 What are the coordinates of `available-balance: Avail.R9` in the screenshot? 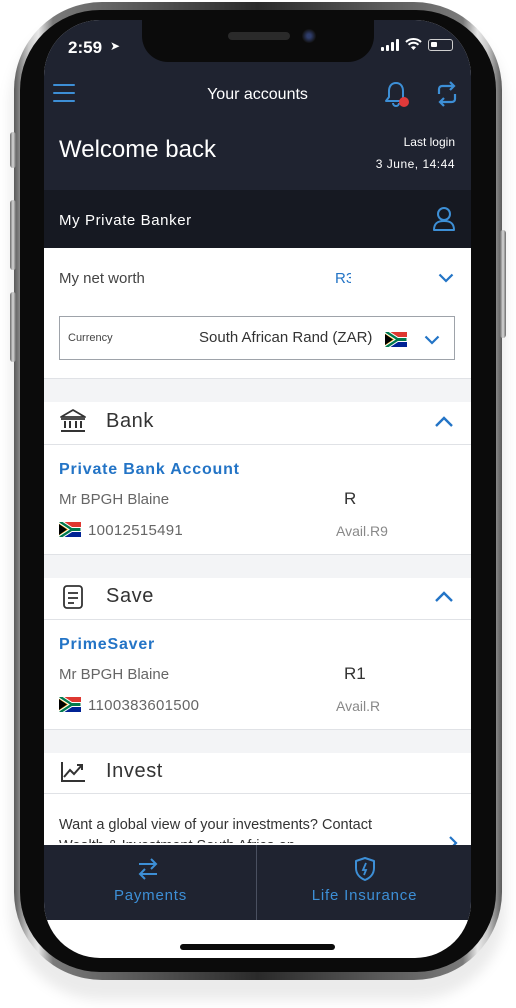 It's located at (362, 531).